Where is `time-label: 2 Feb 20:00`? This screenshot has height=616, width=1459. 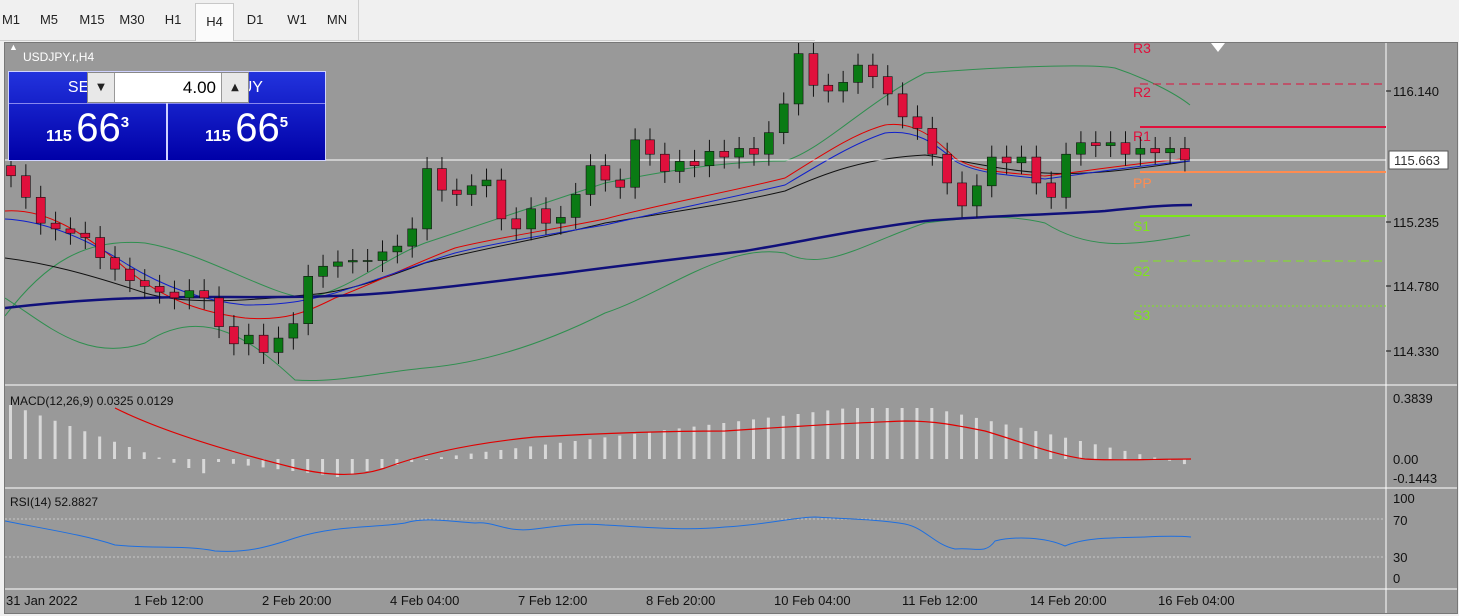
time-label: 2 Feb 20:00 is located at coordinates (296, 600).